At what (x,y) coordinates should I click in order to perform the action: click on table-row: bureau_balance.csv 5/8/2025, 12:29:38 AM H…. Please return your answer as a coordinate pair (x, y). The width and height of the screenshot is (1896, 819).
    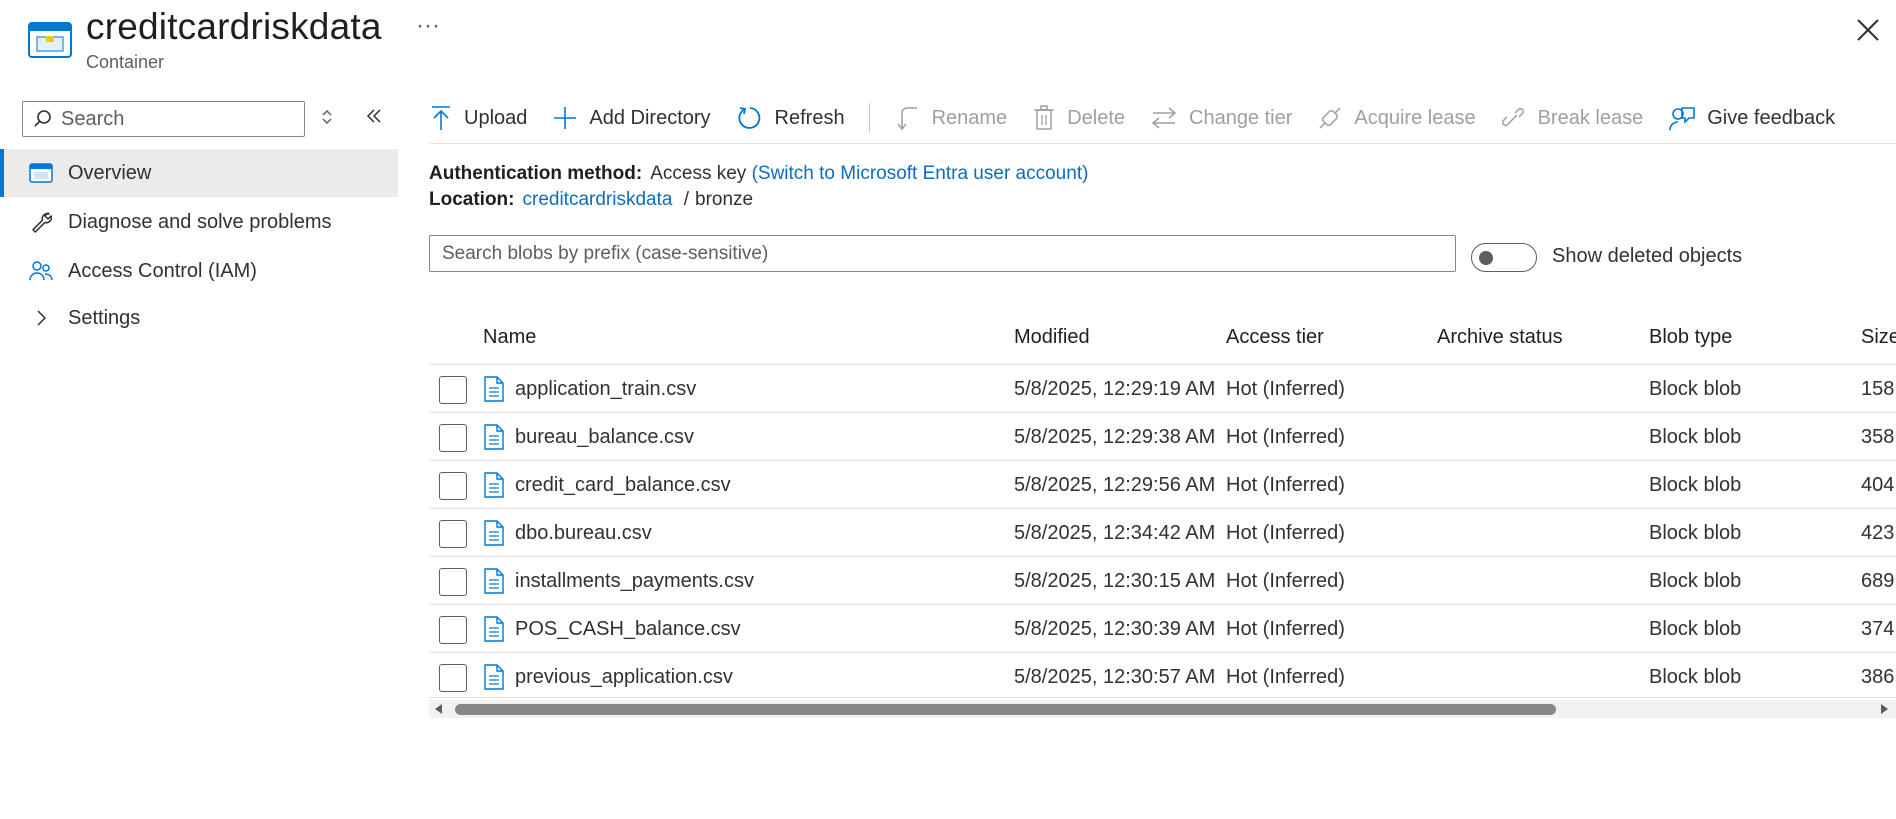
    Looking at the image, I should click on (1162, 435).